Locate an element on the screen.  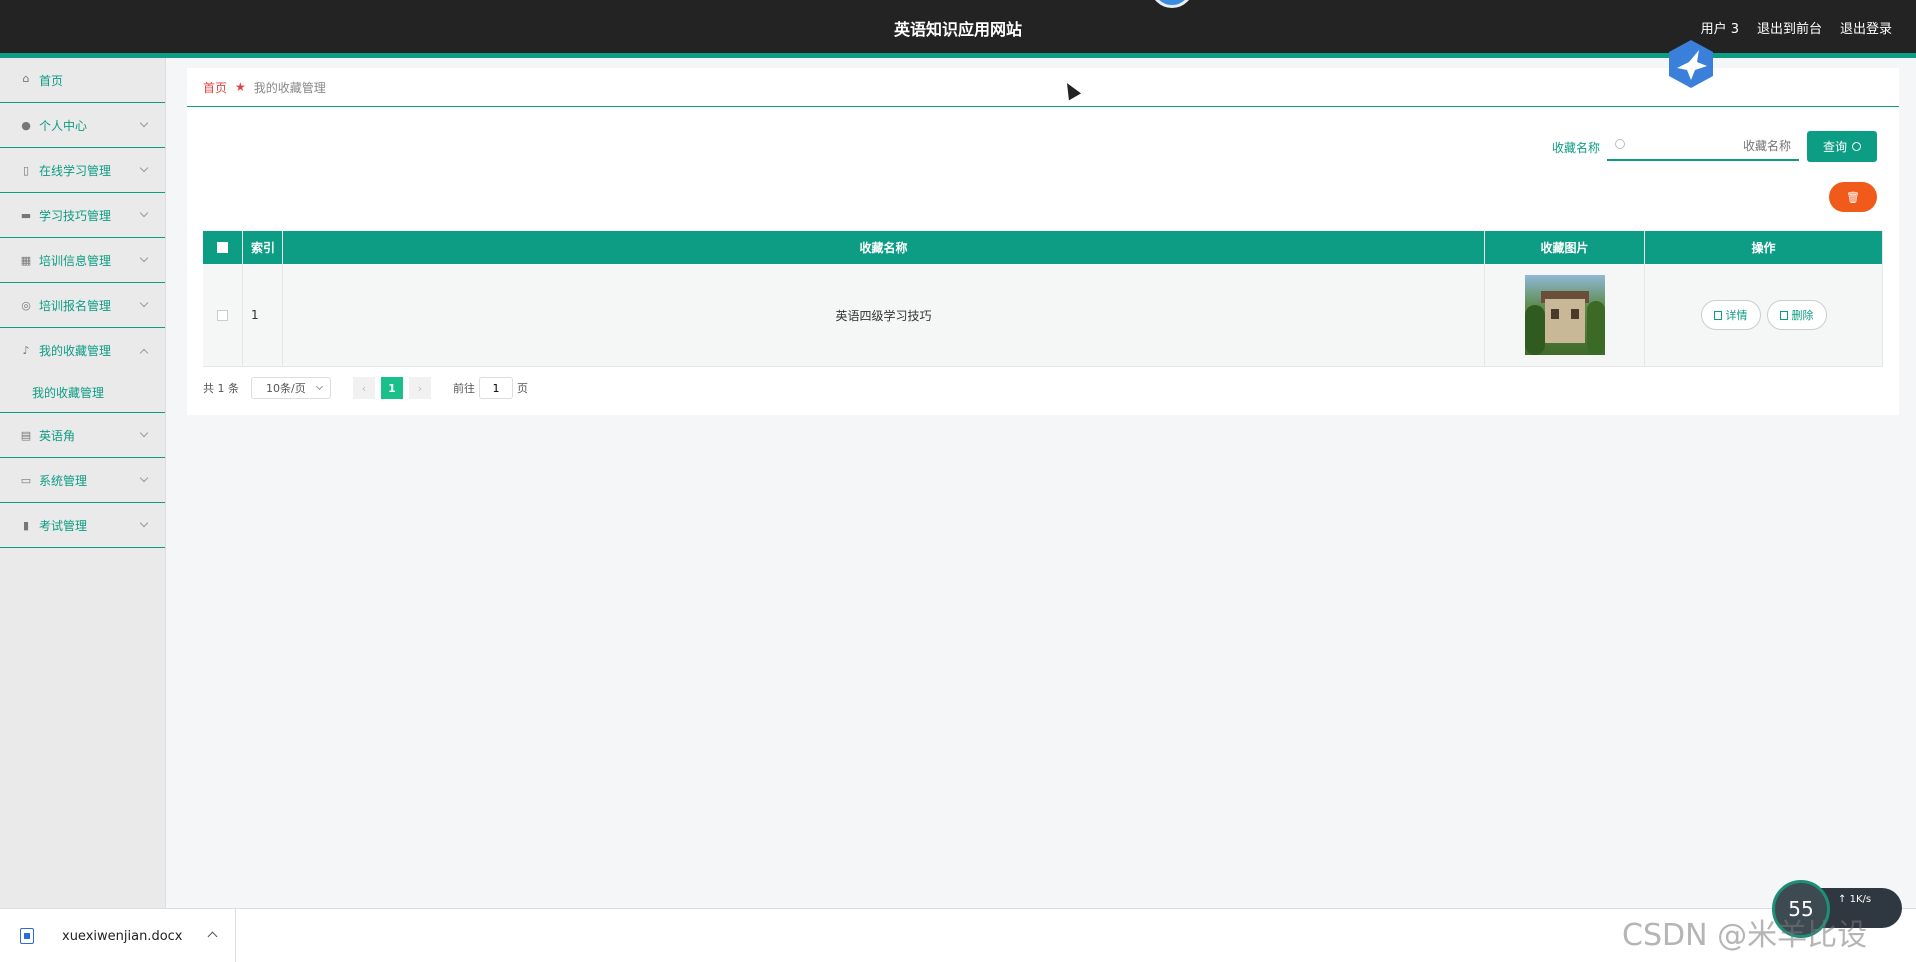
trash-icon is located at coordinates (1783, 315).